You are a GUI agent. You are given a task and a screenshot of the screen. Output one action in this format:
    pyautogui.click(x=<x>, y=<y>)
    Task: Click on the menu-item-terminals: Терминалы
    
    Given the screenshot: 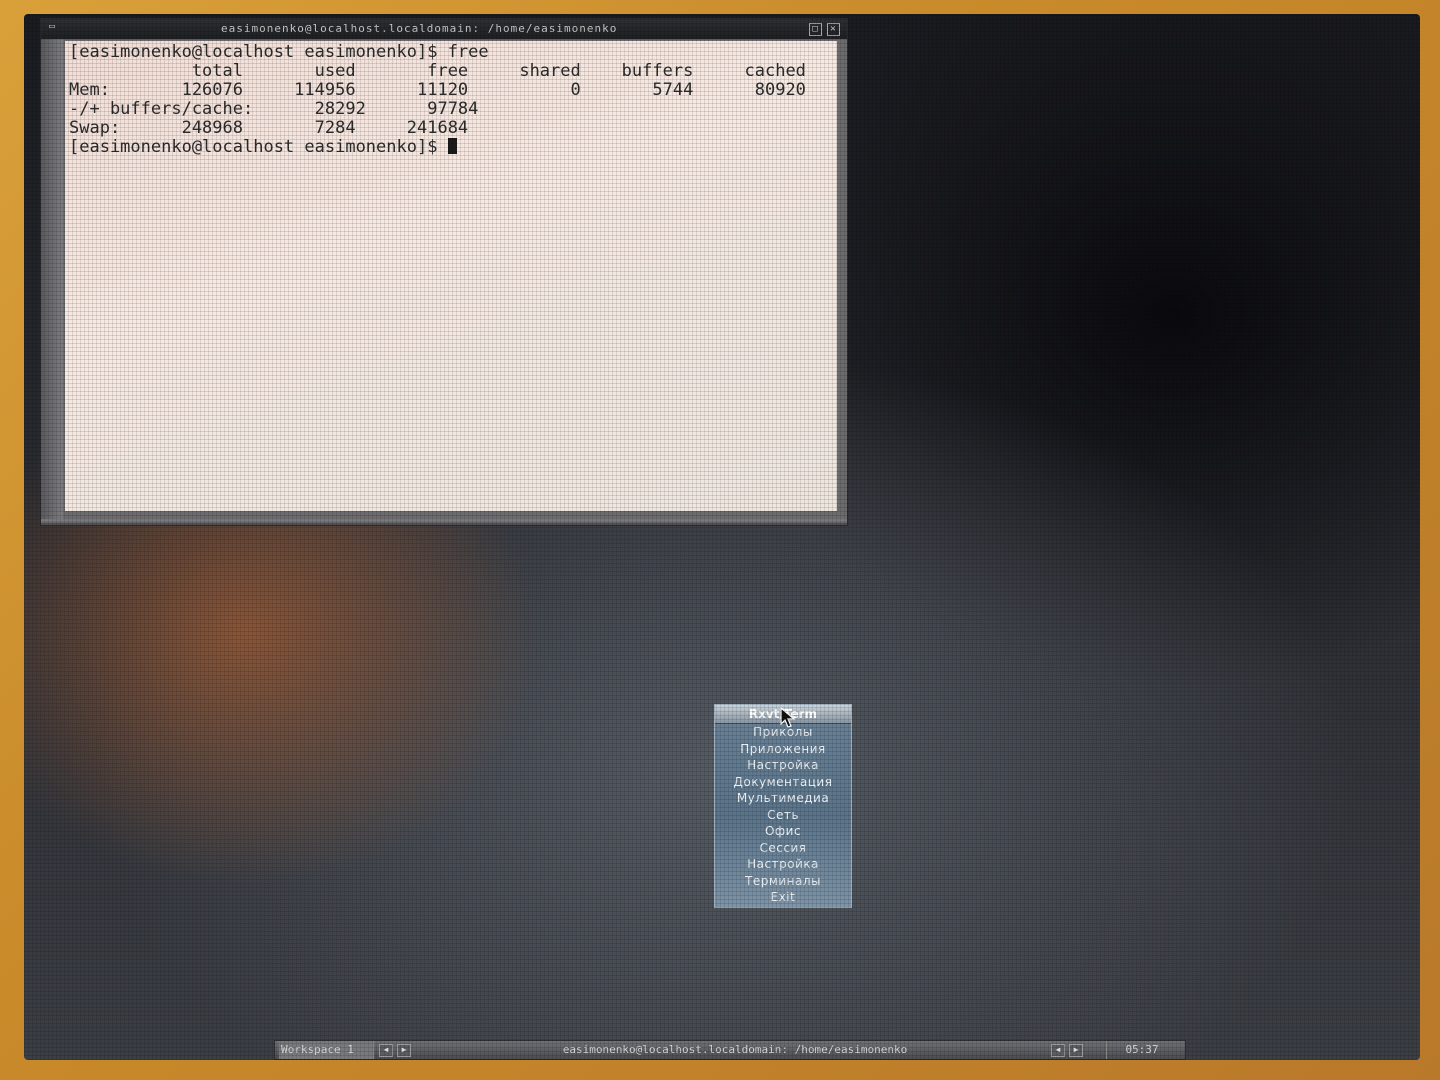 What is the action you would take?
    pyautogui.click(x=783, y=881)
    